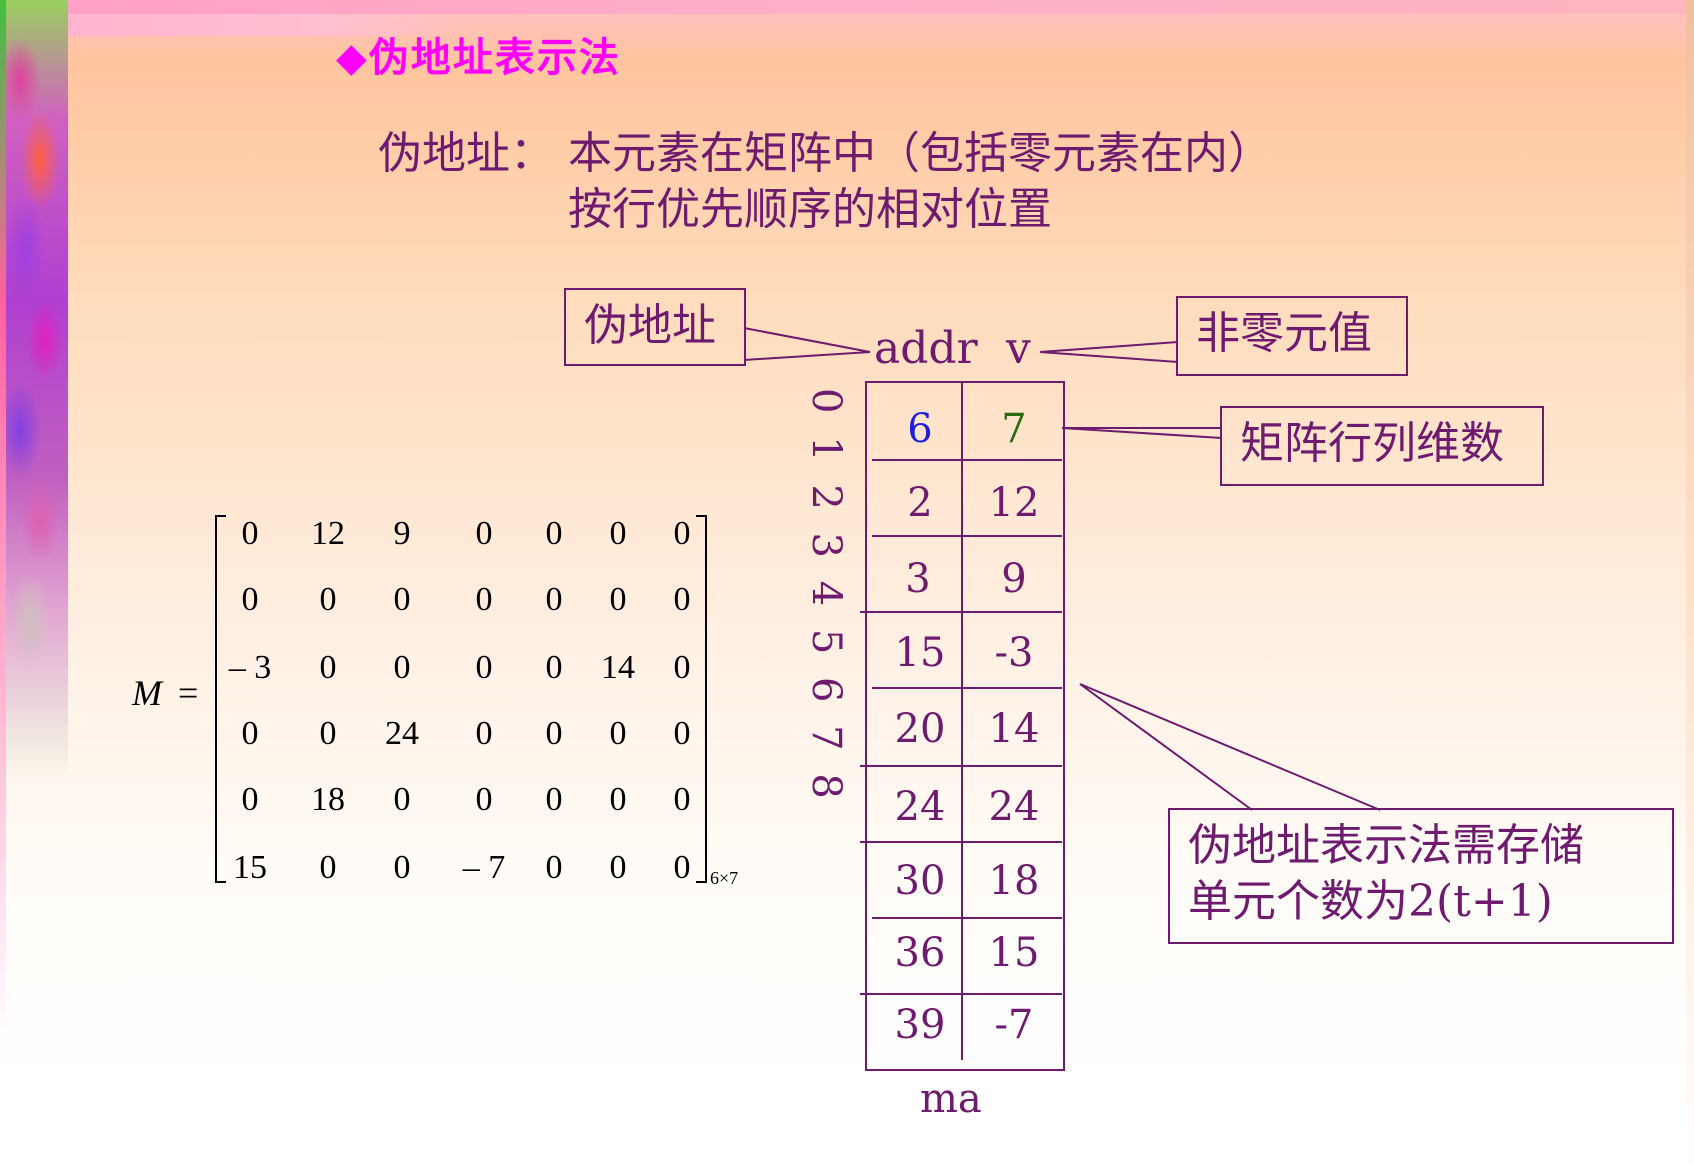  Describe the element at coordinates (1014, 1025) in the screenshot. I see `table-cell-value: -7` at that location.